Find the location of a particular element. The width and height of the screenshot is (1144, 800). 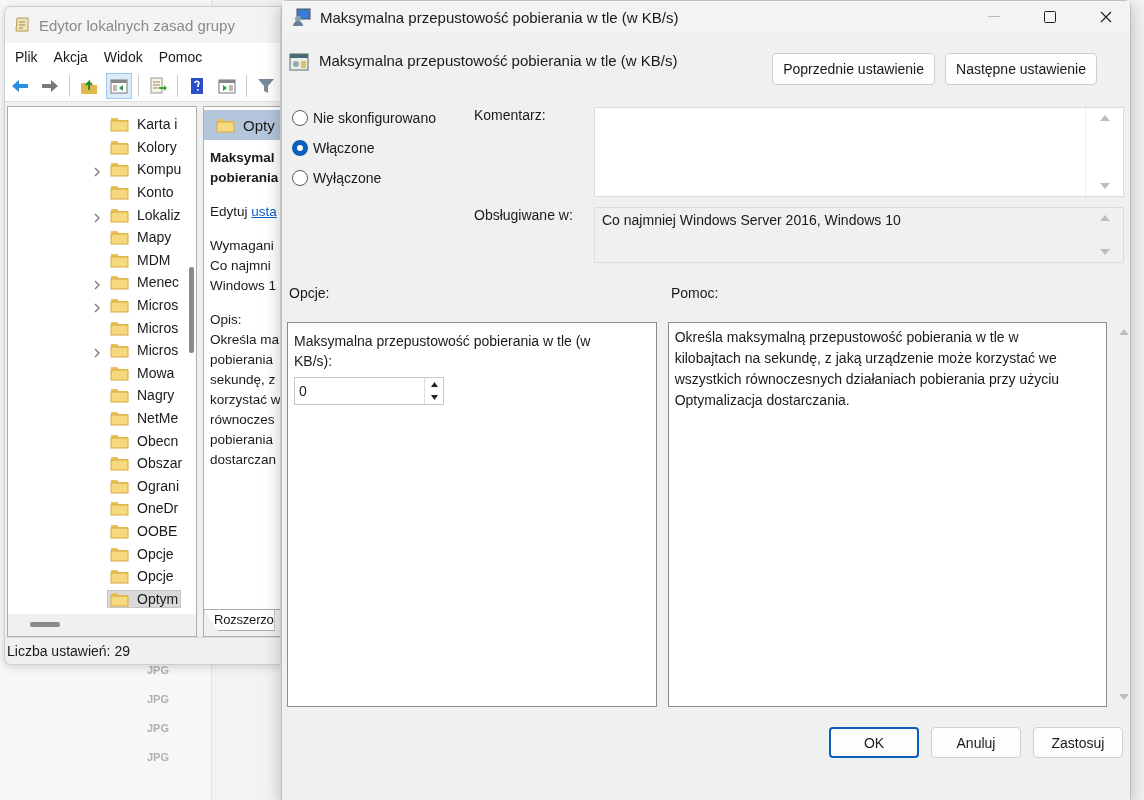

tree-item: Obszar is located at coordinates (146, 463).